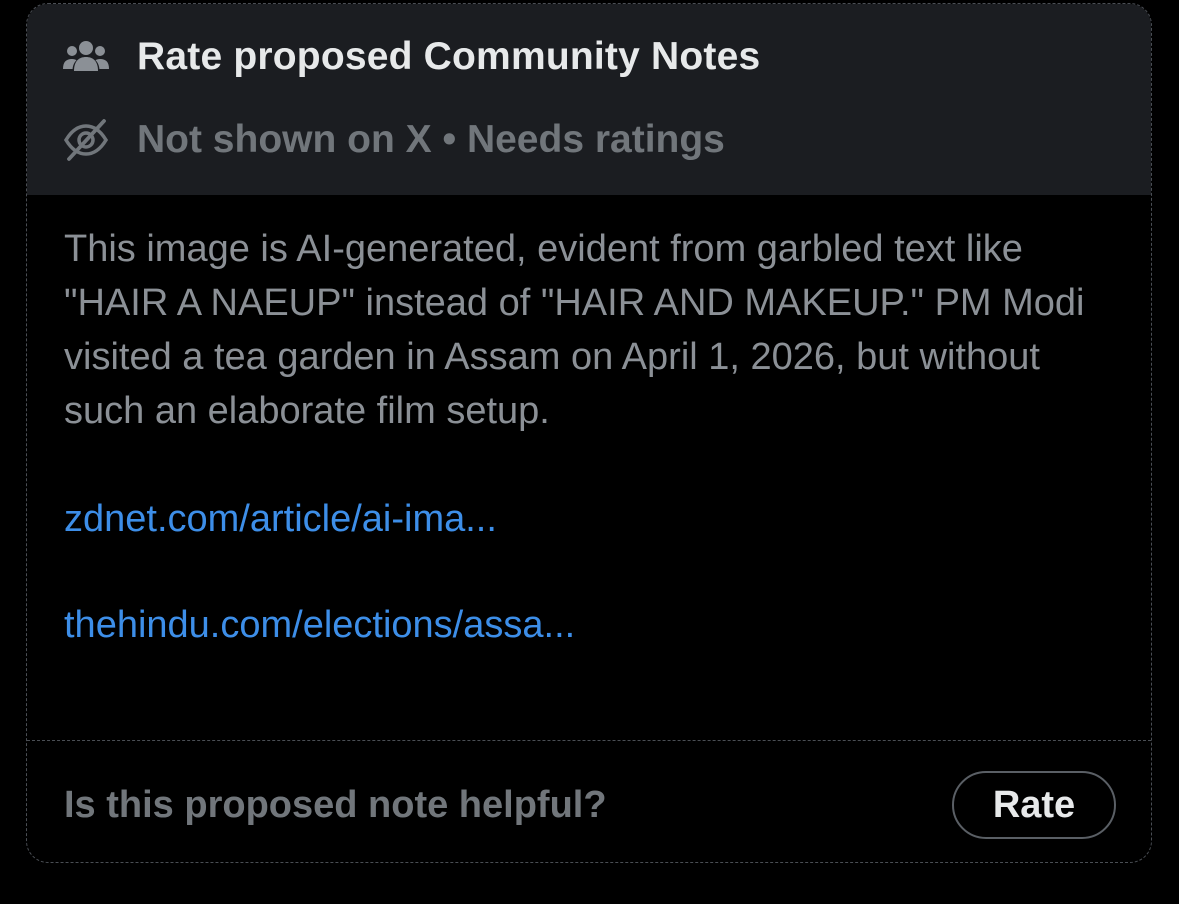 Image resolution: width=1179 pixels, height=904 pixels. I want to click on status-row: Not shown on X • Needs ratings, so click(394, 140).